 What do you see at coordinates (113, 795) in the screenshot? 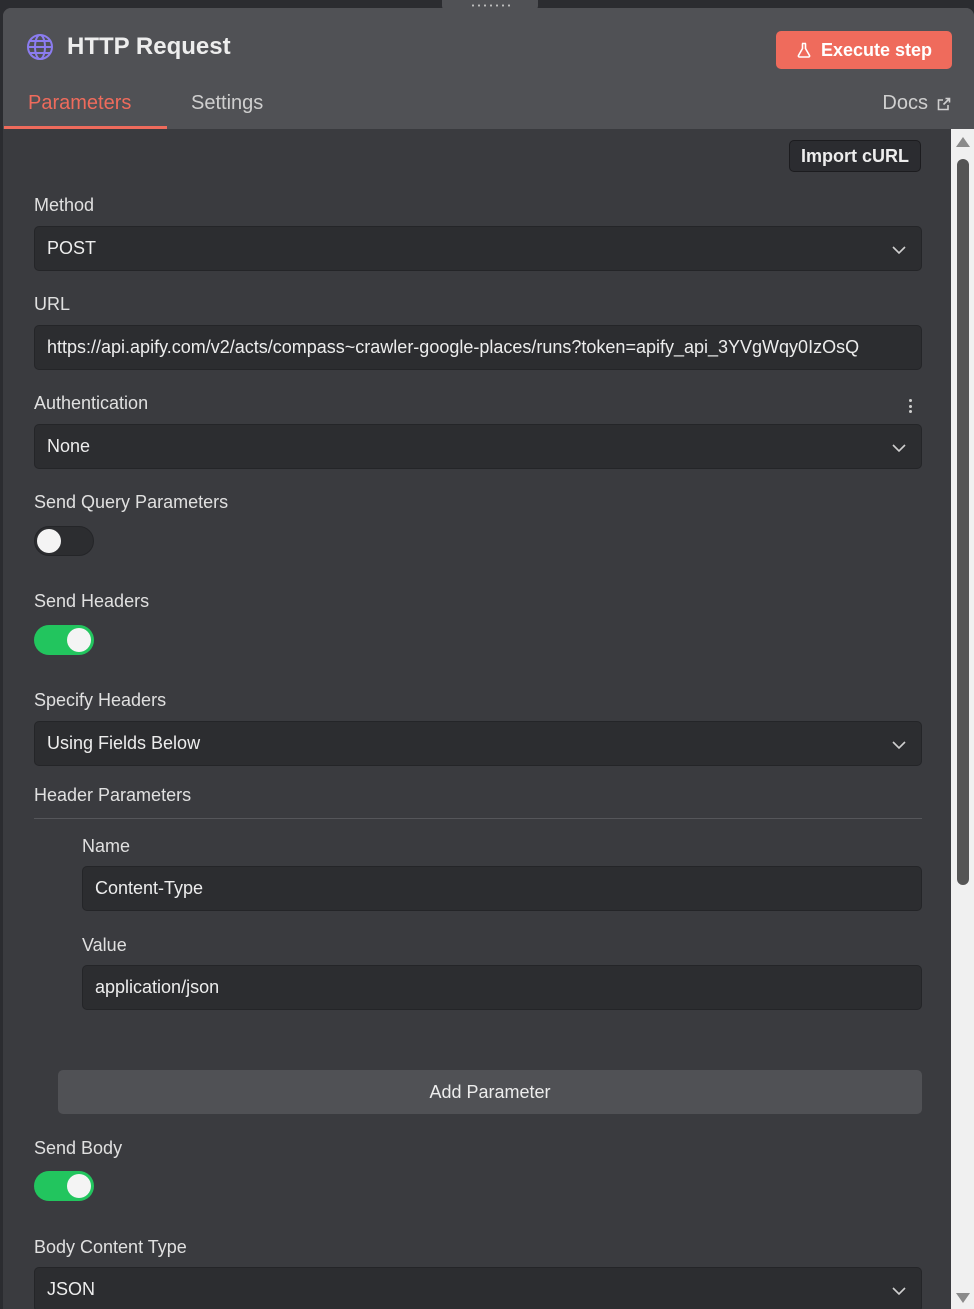
I see `header-parameters-label: Header Parameters` at bounding box center [113, 795].